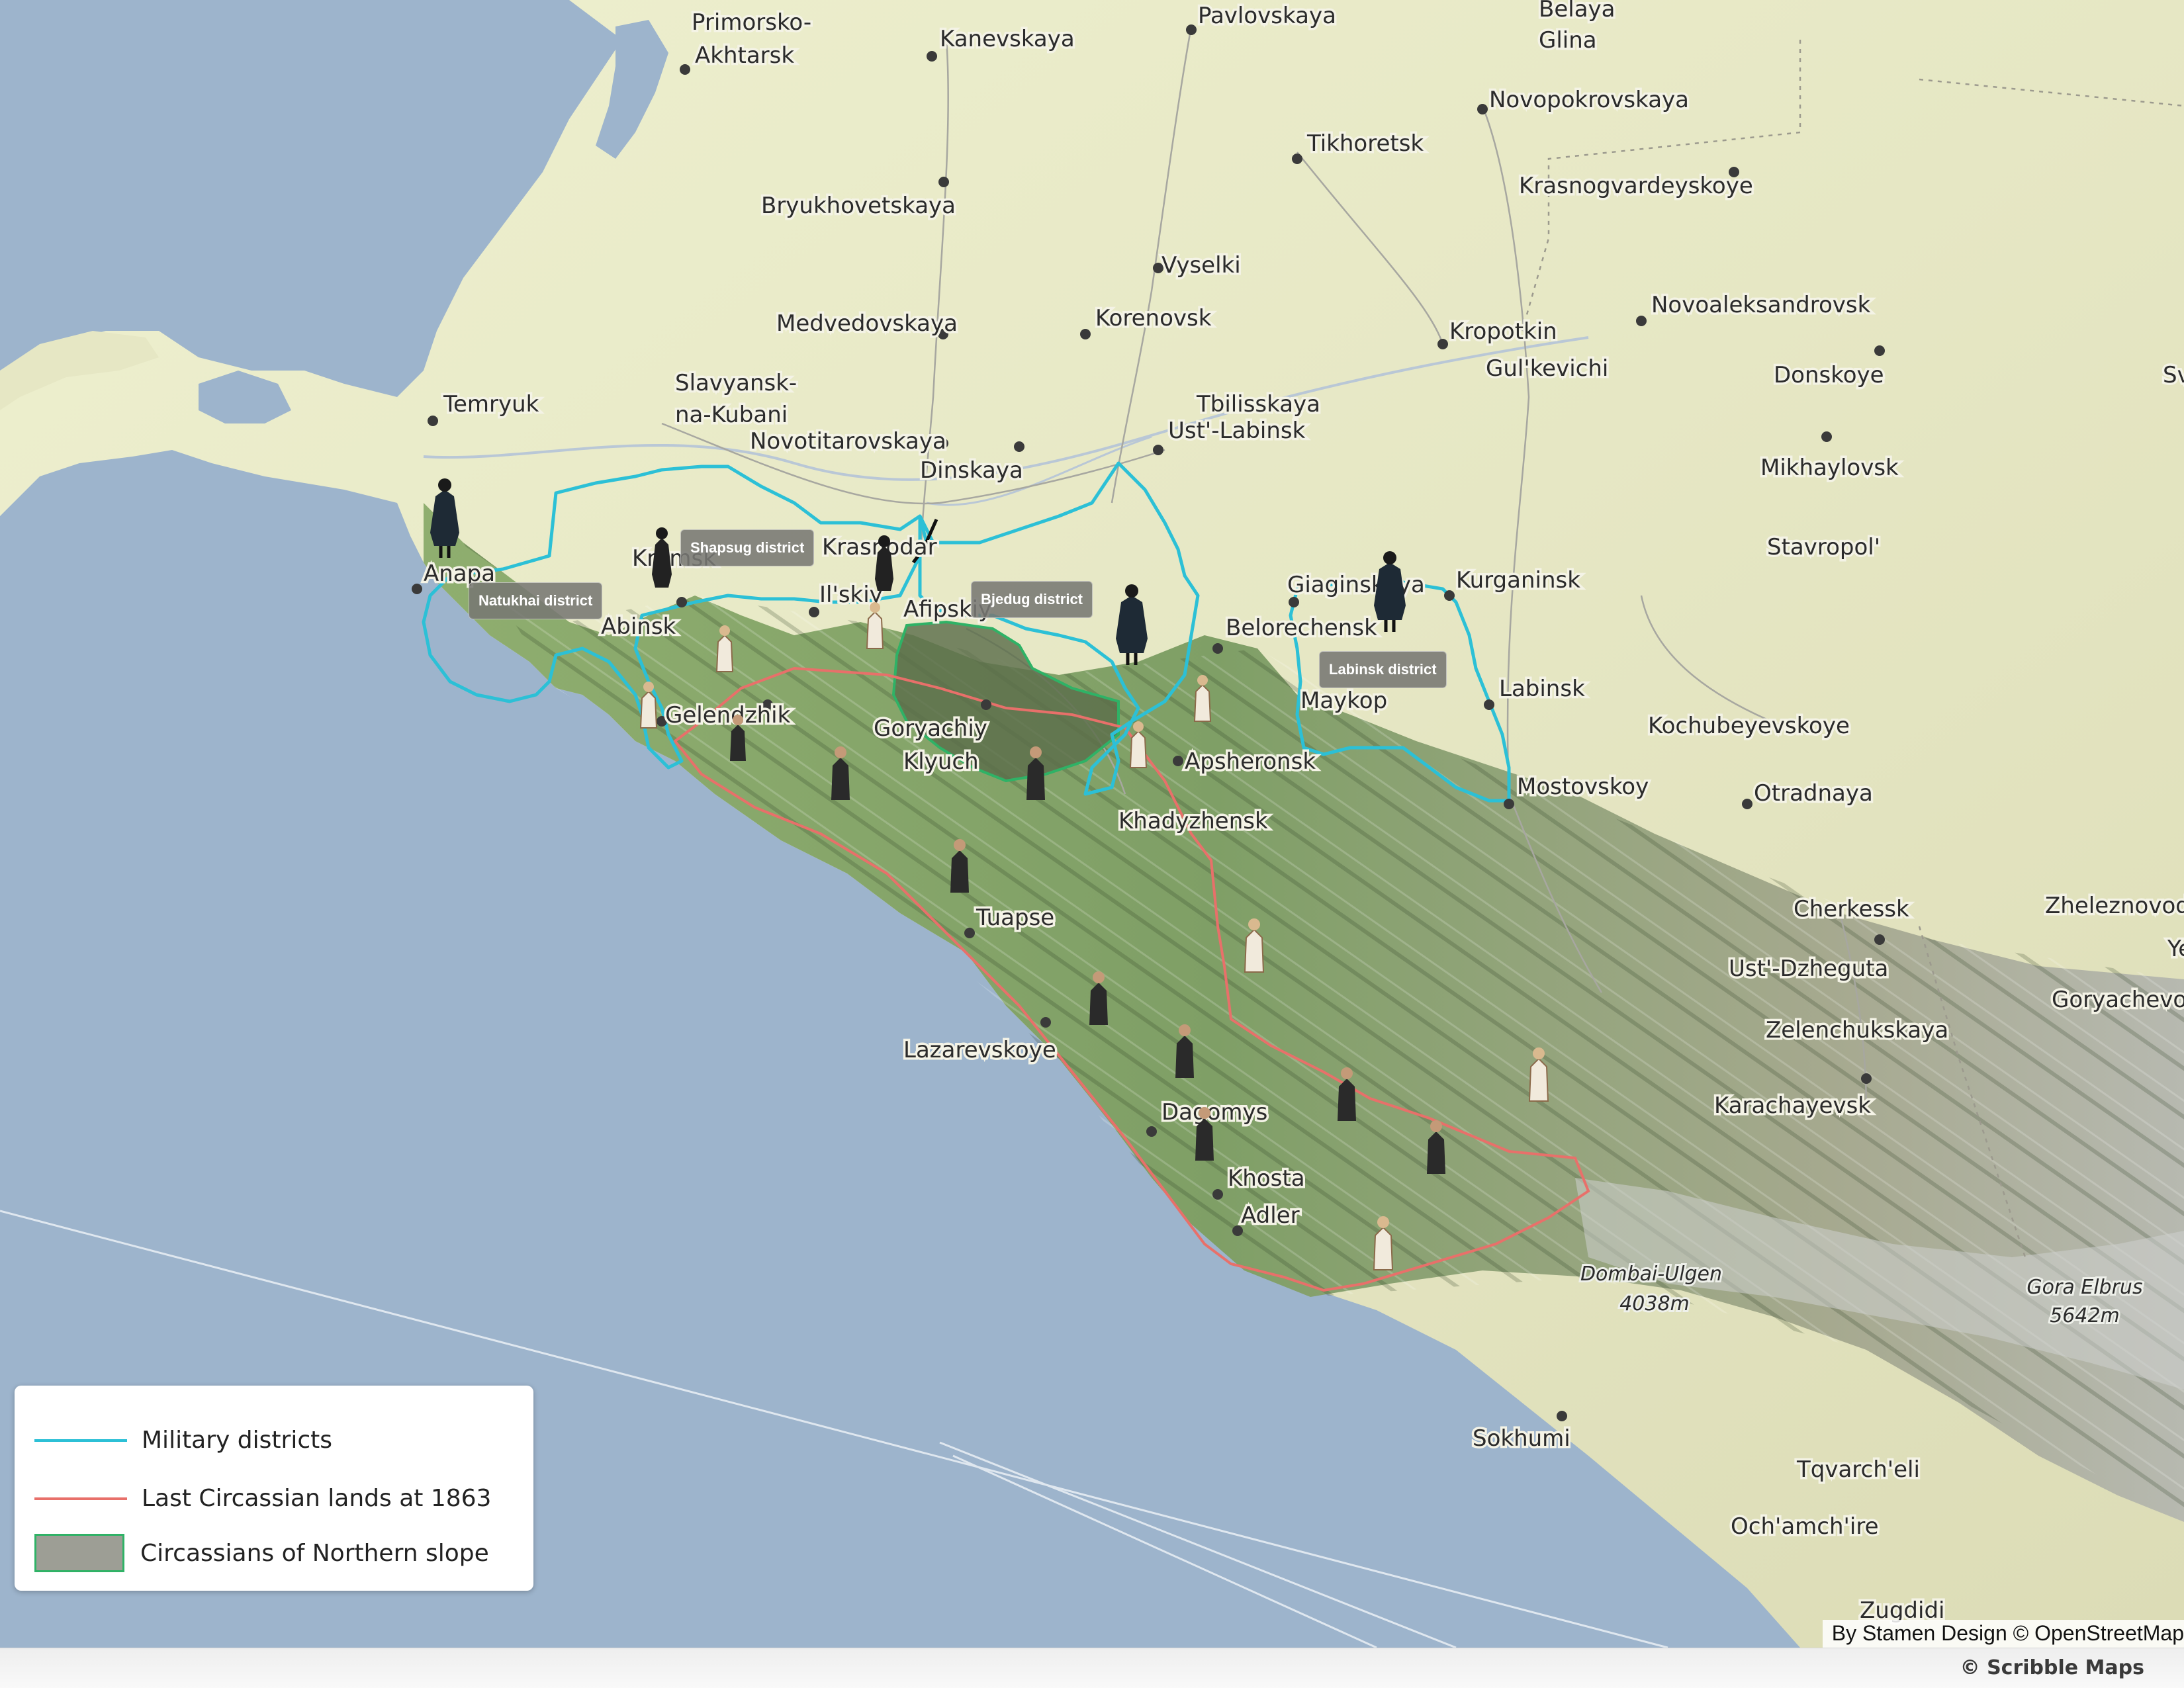  I want to click on city-label: Tuapse, so click(1015, 918).